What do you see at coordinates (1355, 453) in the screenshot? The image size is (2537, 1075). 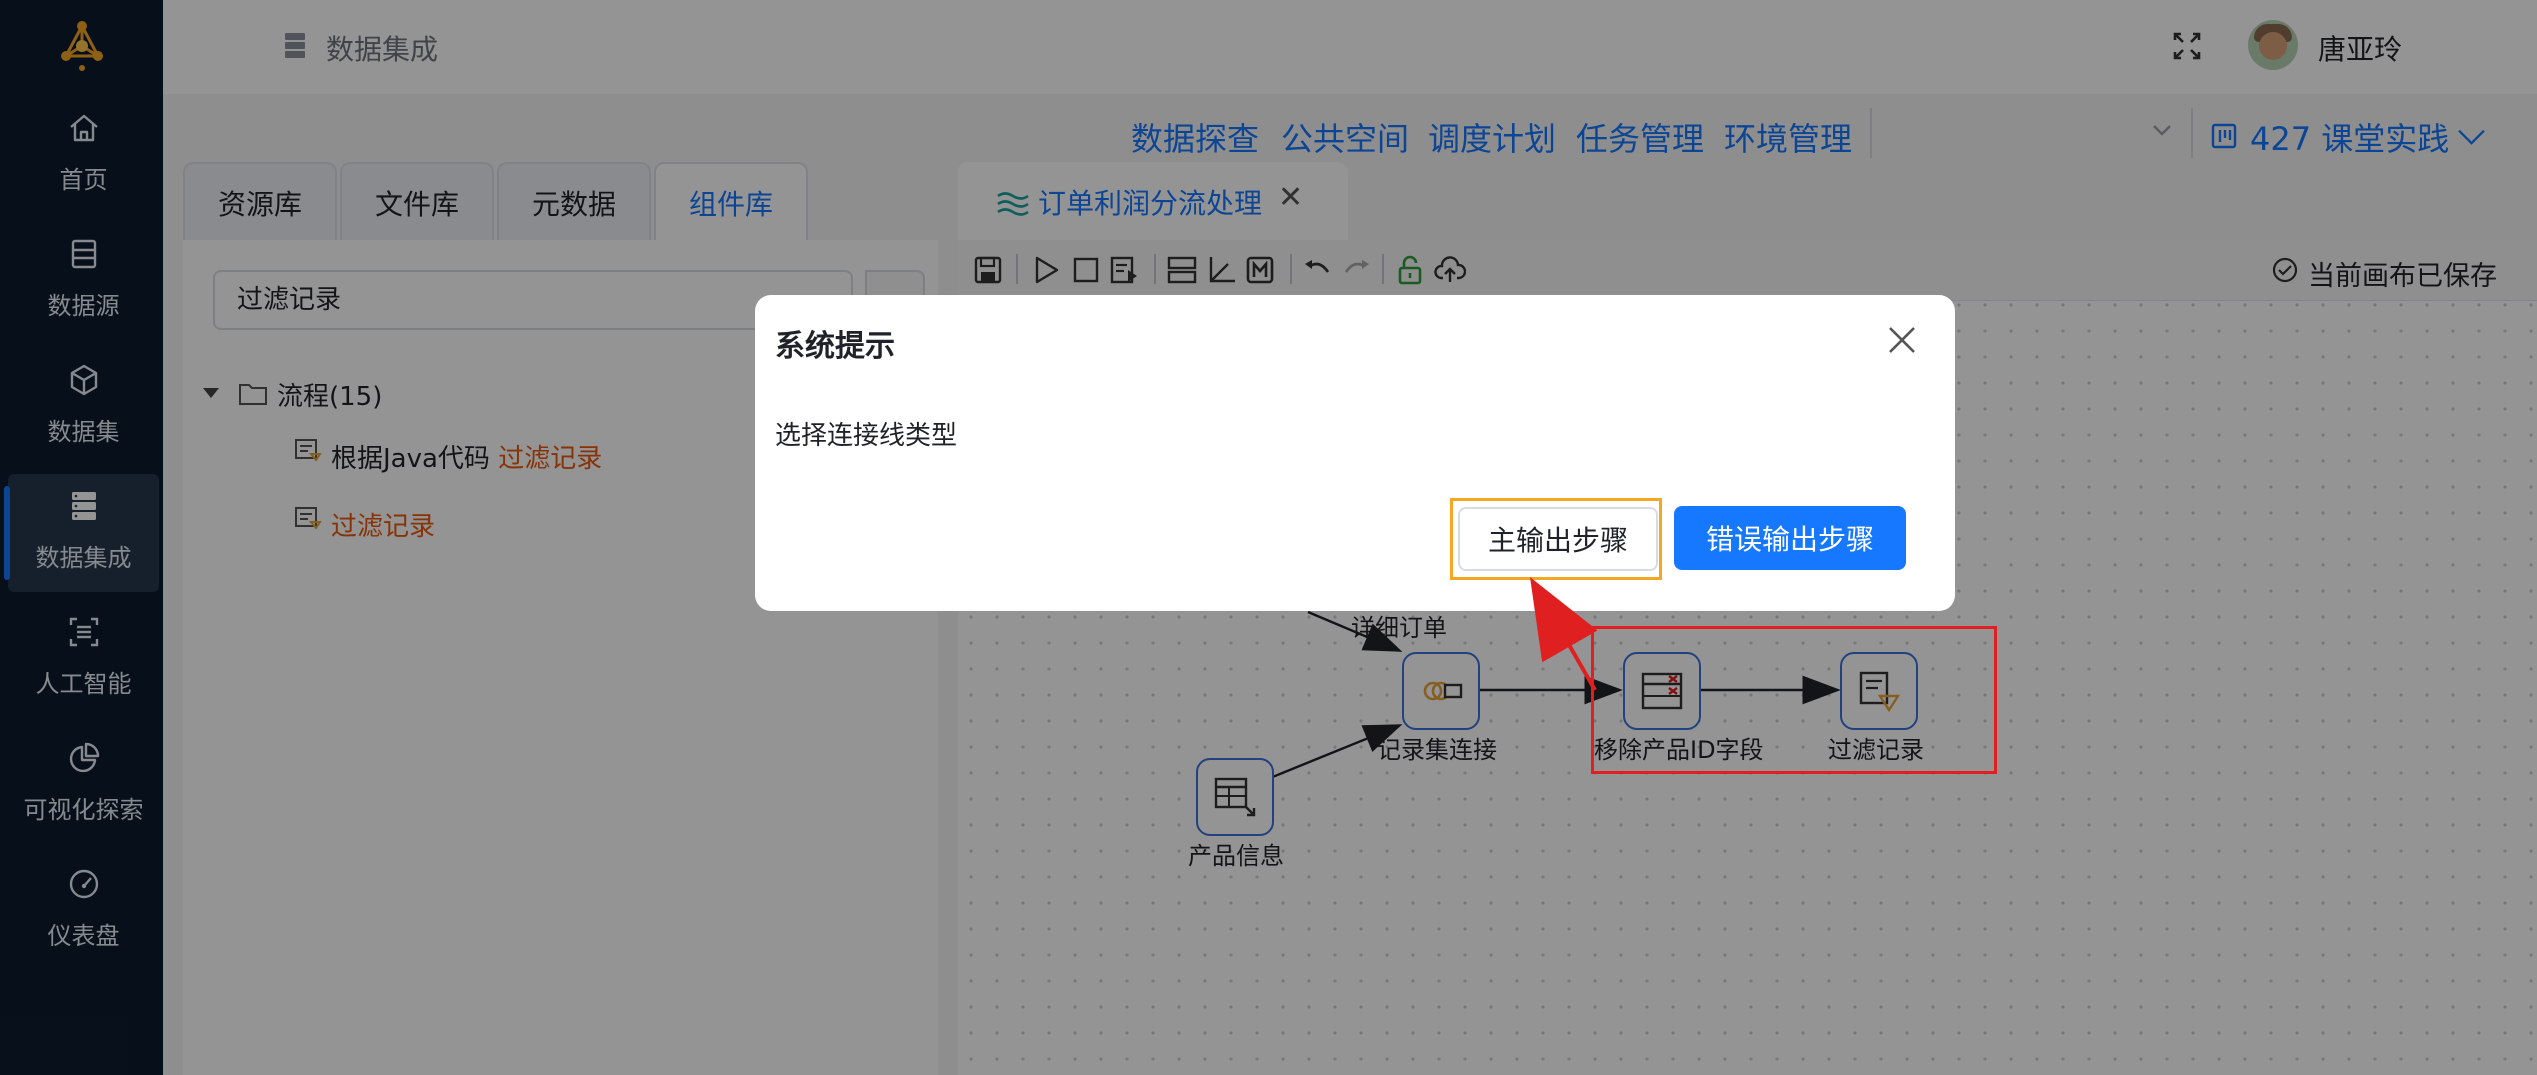 I see `system-prompt-dialog: 系统提示 选择连接线类型 主输出步骤 错误输出步骤` at bounding box center [1355, 453].